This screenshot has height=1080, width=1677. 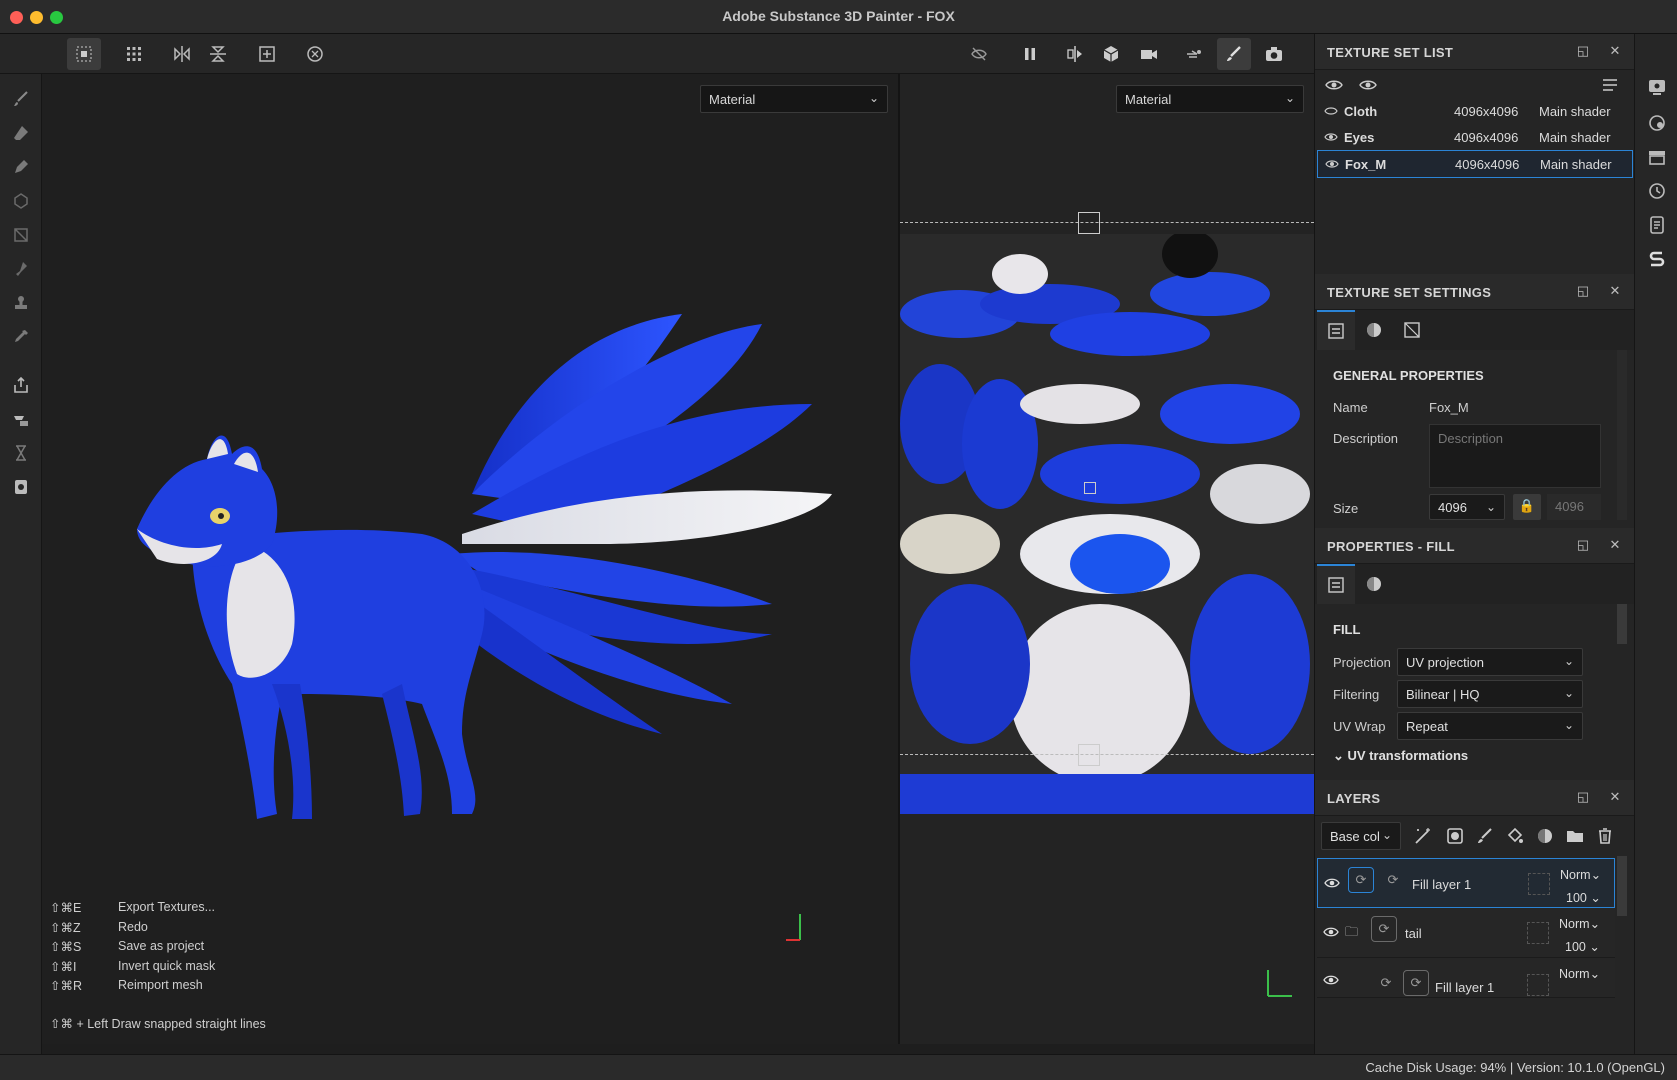 What do you see at coordinates (1610, 85) in the screenshot?
I see `list-menu-icon` at bounding box center [1610, 85].